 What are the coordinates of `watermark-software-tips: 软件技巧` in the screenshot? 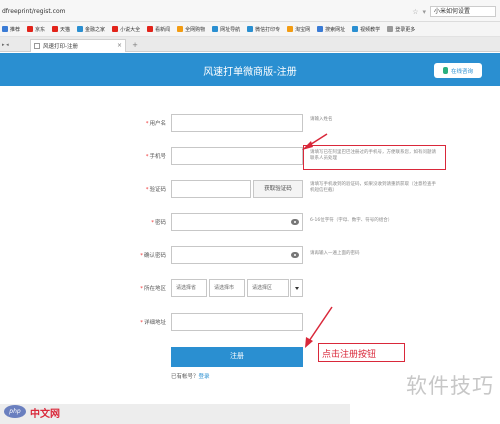 It's located at (450, 386).